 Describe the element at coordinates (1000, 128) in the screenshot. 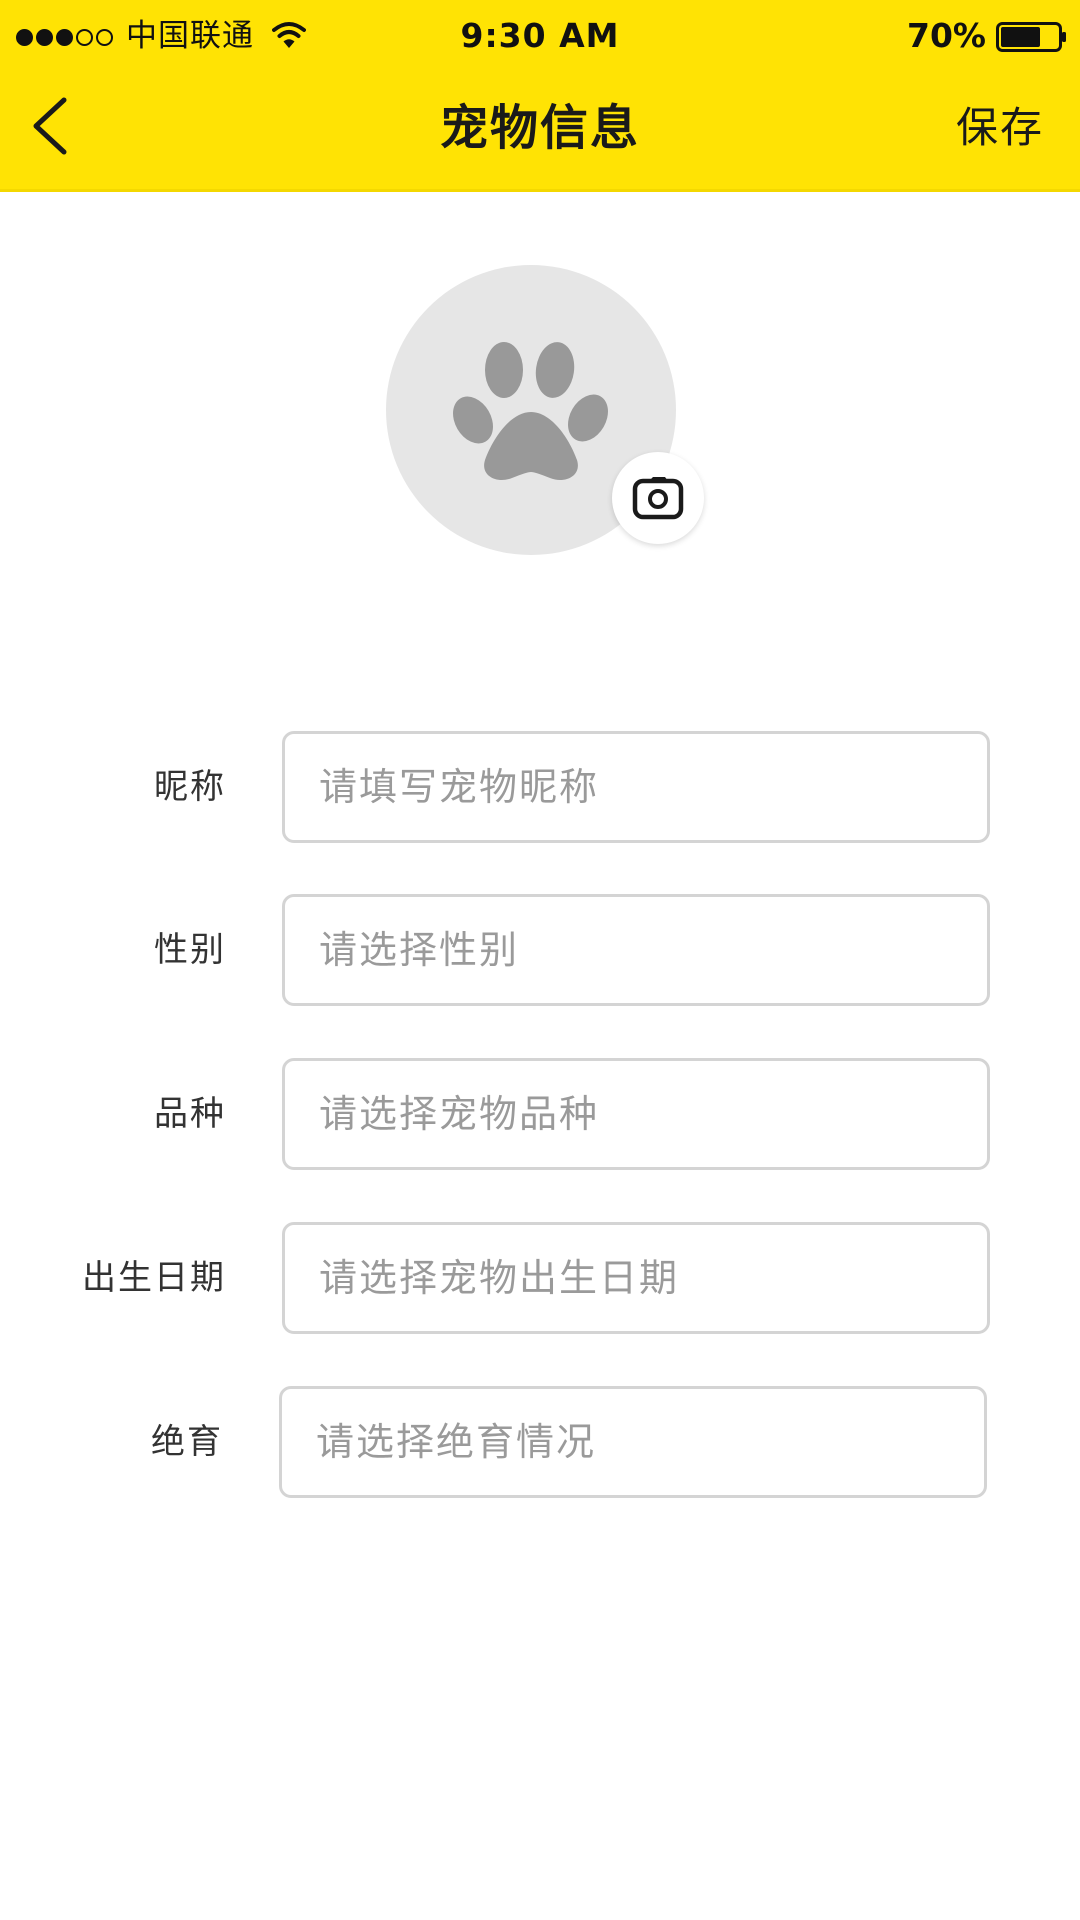

I see `save-button: 保存` at that location.